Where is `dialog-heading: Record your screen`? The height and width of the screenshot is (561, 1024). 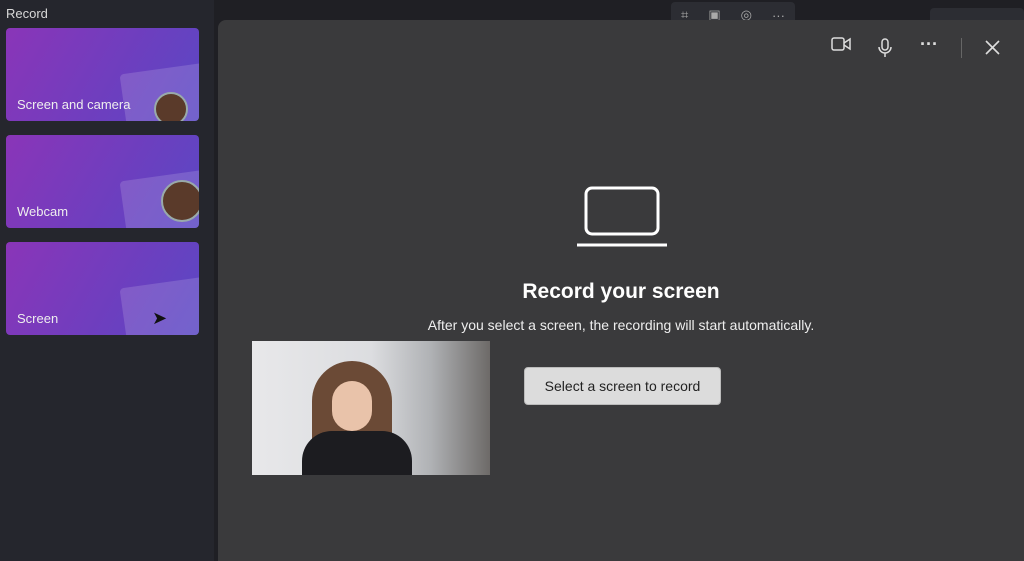 dialog-heading: Record your screen is located at coordinates (621, 291).